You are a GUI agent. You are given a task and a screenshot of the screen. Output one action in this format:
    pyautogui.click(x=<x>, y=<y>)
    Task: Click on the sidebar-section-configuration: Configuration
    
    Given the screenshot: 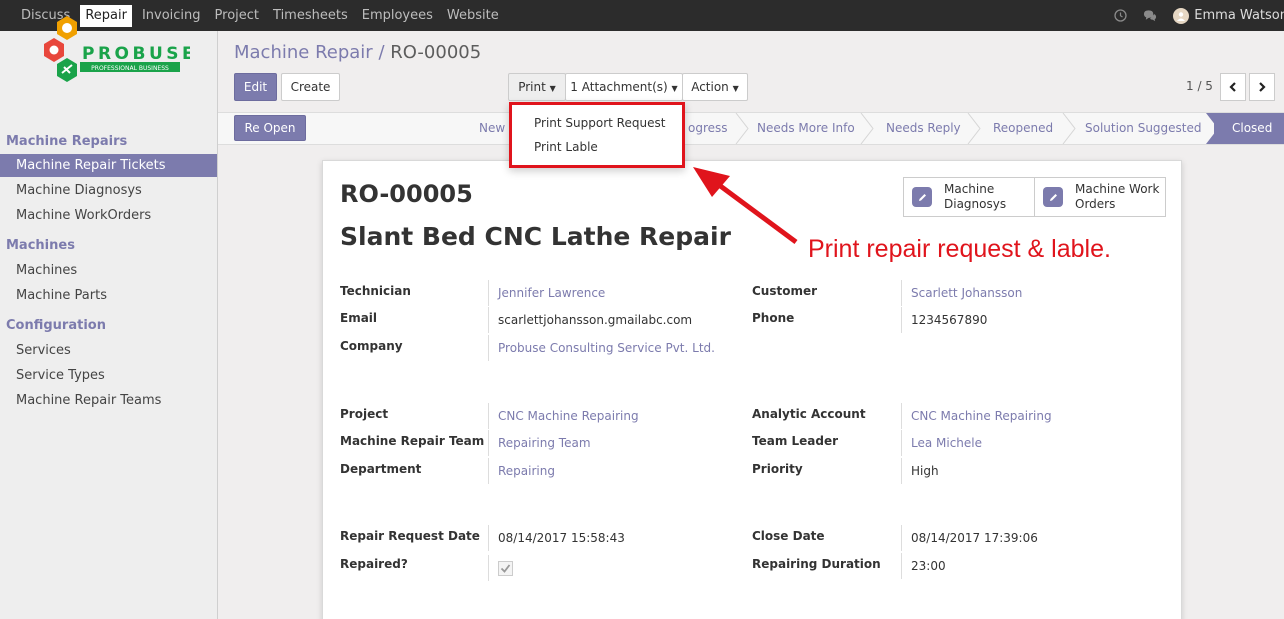 What is the action you would take?
    pyautogui.click(x=56, y=325)
    